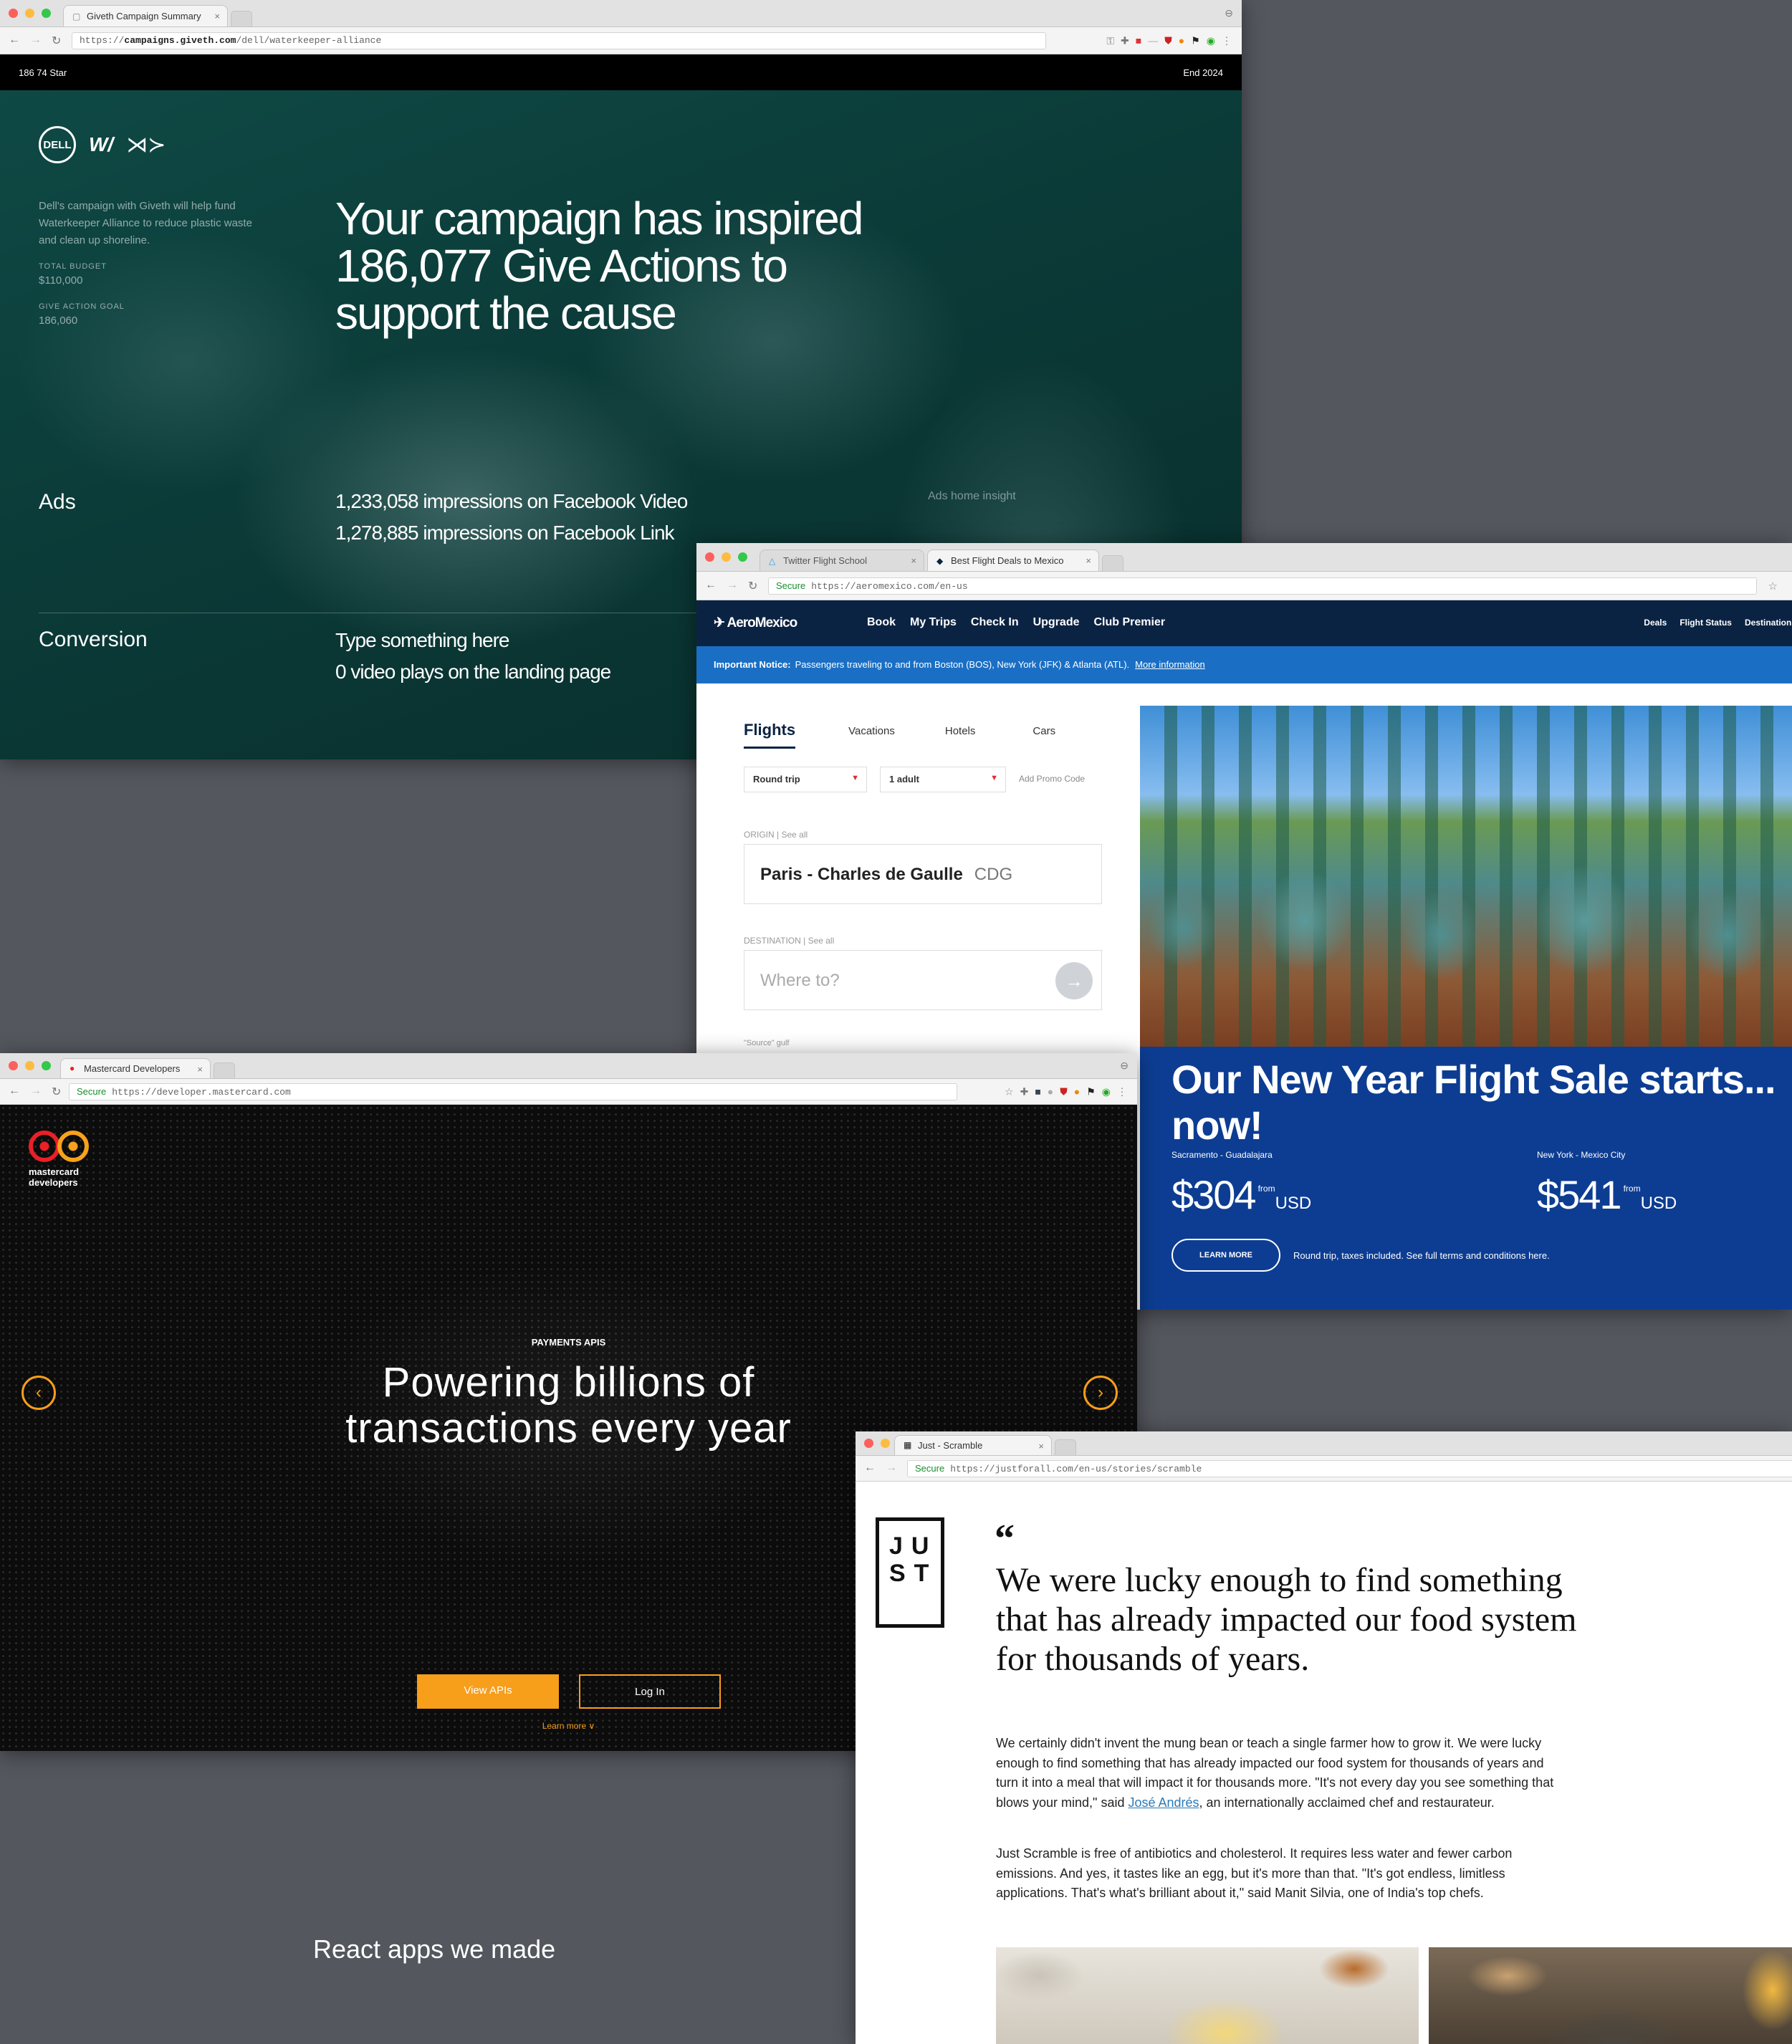 The height and width of the screenshot is (2044, 1792). What do you see at coordinates (1153, 40) in the screenshot?
I see `extension-gray-icon: —` at bounding box center [1153, 40].